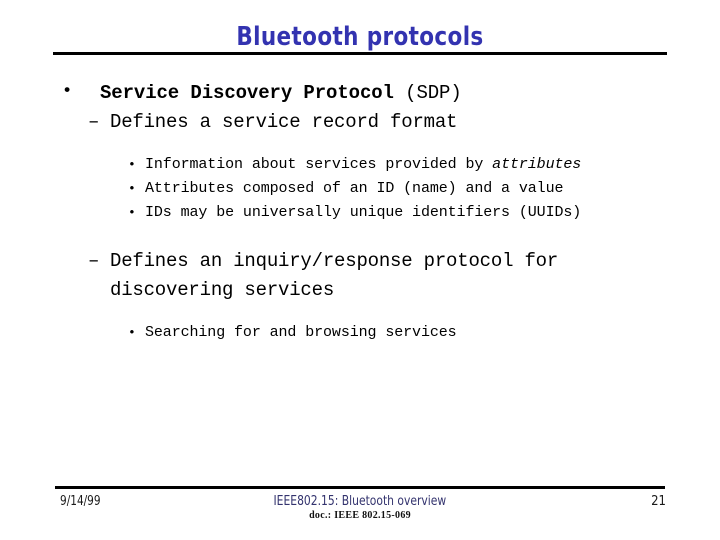 The width and height of the screenshot is (720, 540). Describe the element at coordinates (537, 164) in the screenshot. I see `bullet-level3-emphasis: attributes` at that location.